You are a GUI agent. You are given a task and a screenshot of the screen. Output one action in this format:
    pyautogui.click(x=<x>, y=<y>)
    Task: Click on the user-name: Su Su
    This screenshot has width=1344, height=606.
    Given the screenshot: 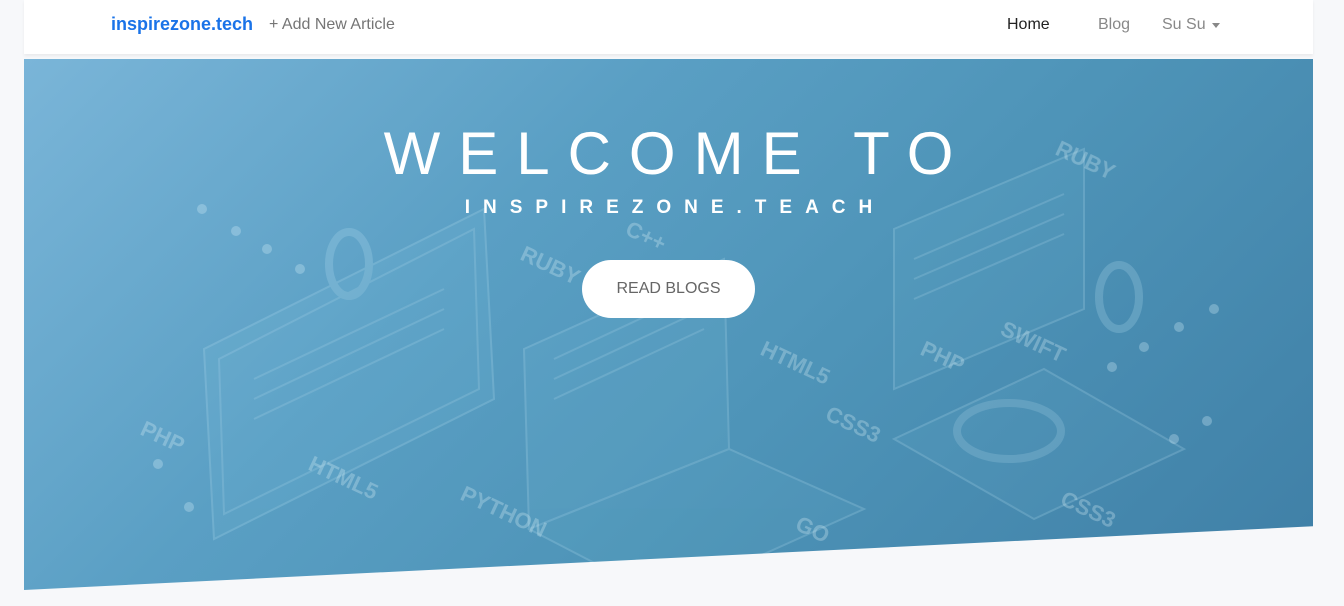 What is the action you would take?
    pyautogui.click(x=1184, y=24)
    